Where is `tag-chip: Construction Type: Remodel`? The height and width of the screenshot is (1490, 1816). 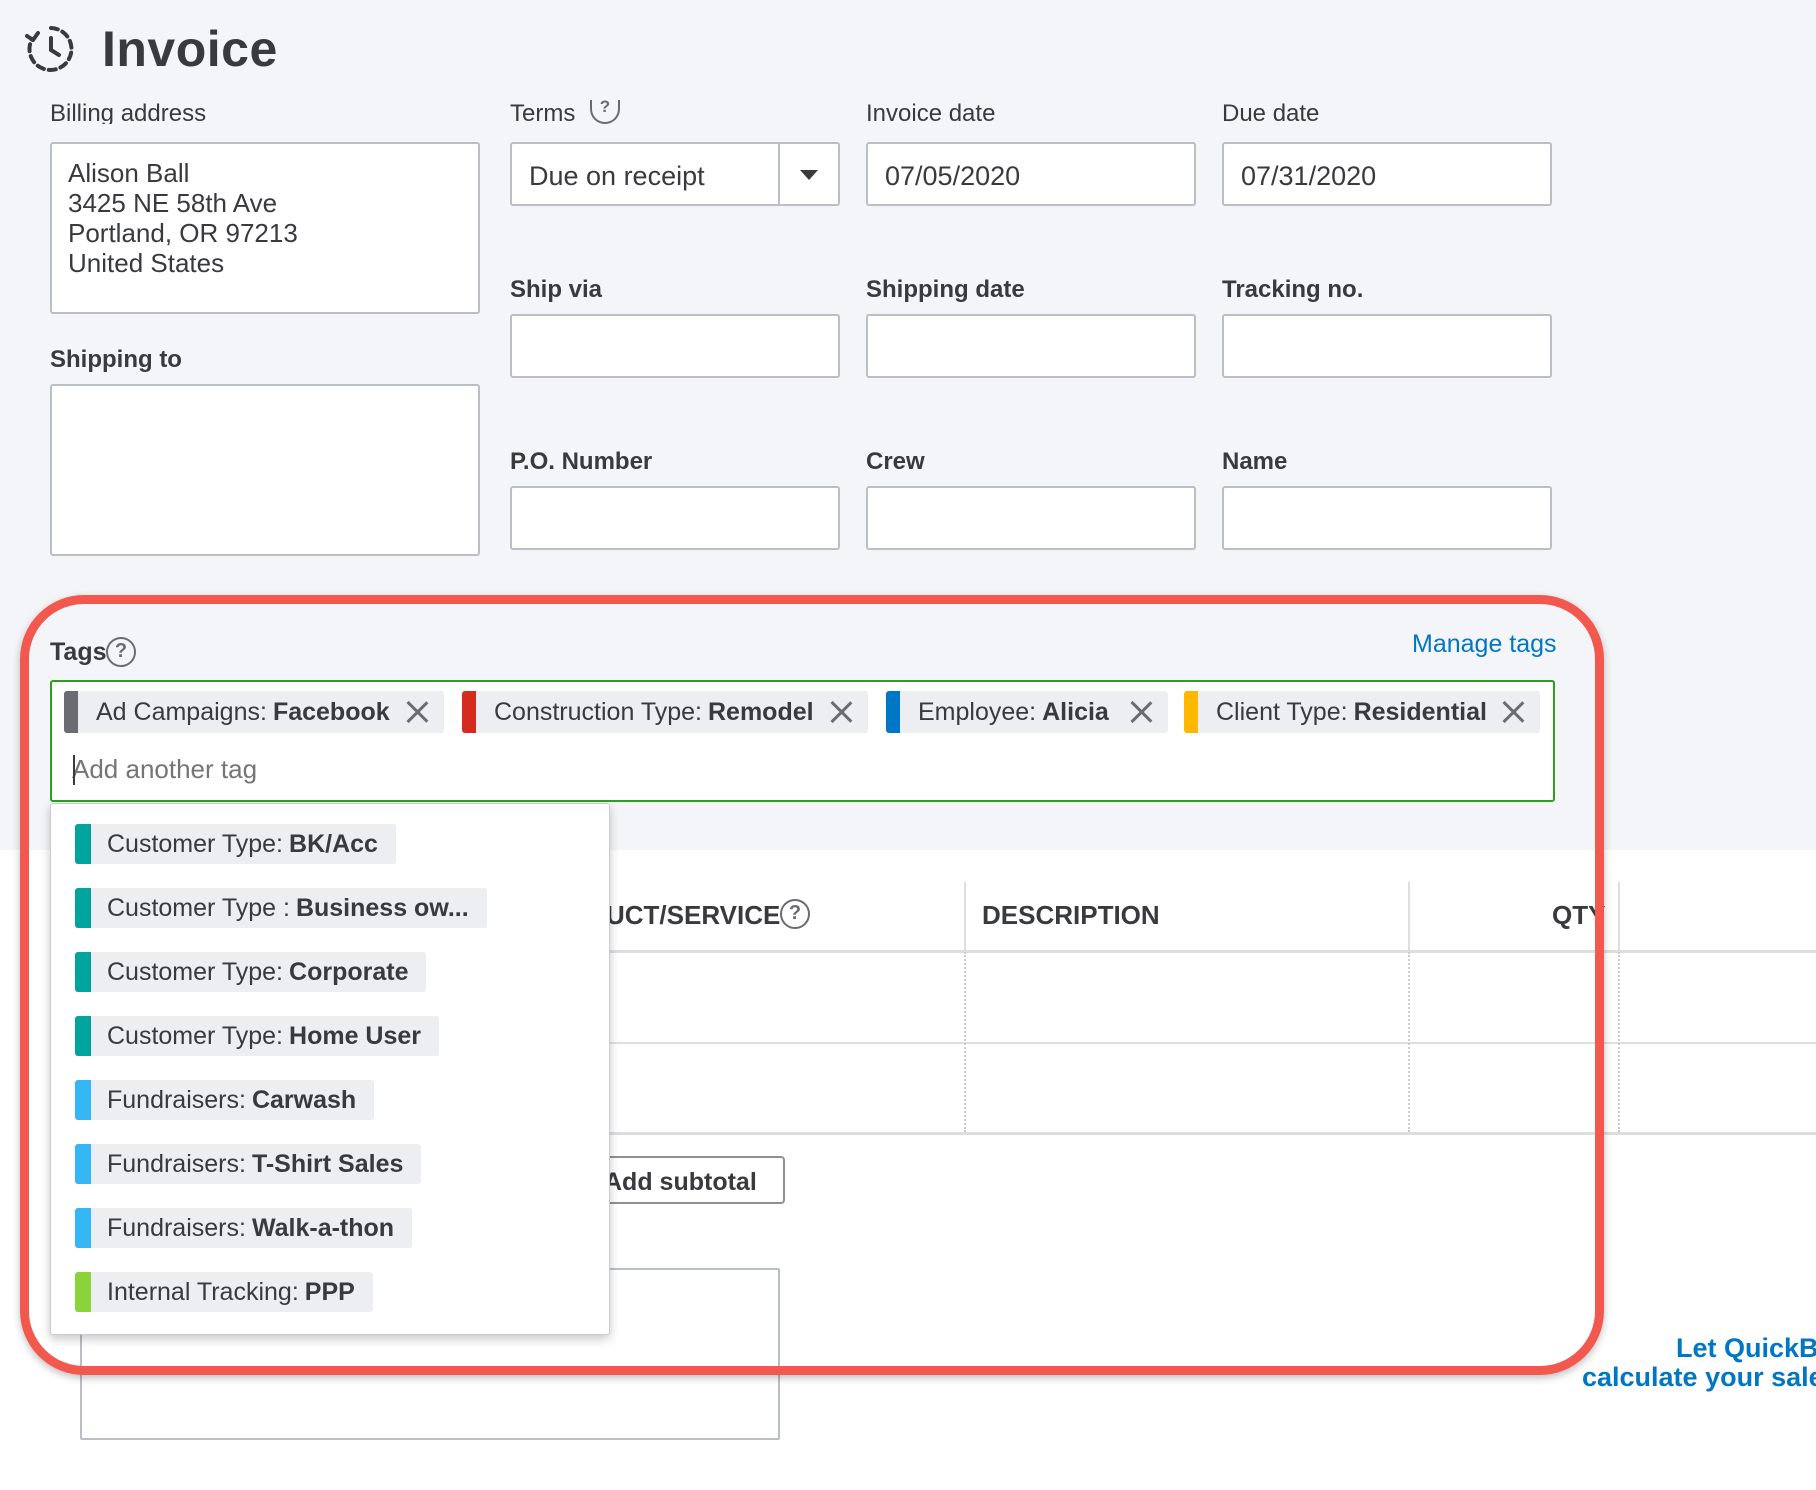 tag-chip: Construction Type: Remodel is located at coordinates (665, 712).